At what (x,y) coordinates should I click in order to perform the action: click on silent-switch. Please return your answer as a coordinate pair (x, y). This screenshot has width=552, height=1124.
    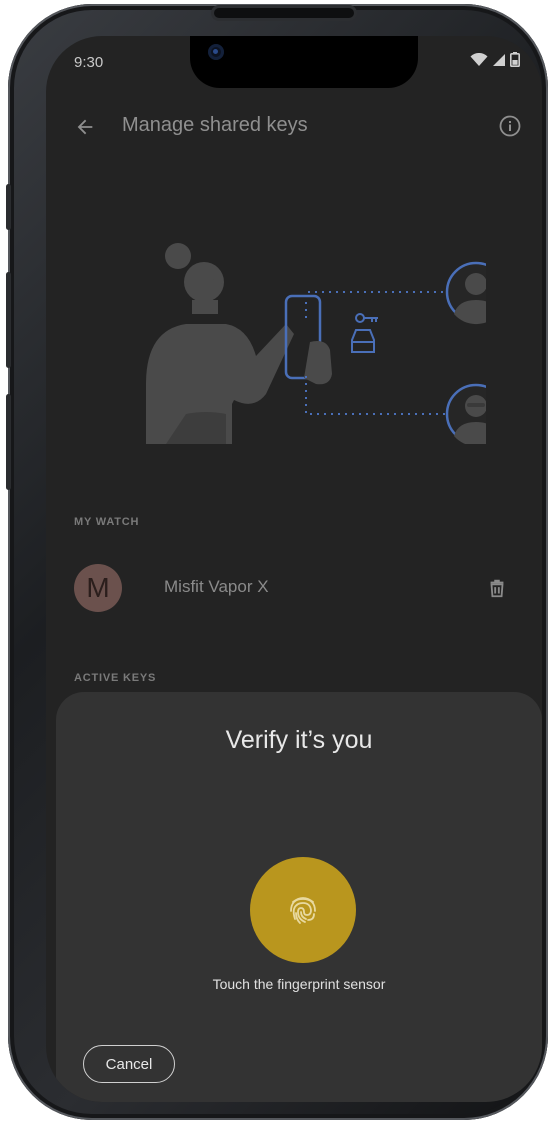
    Looking at the image, I should click on (8, 207).